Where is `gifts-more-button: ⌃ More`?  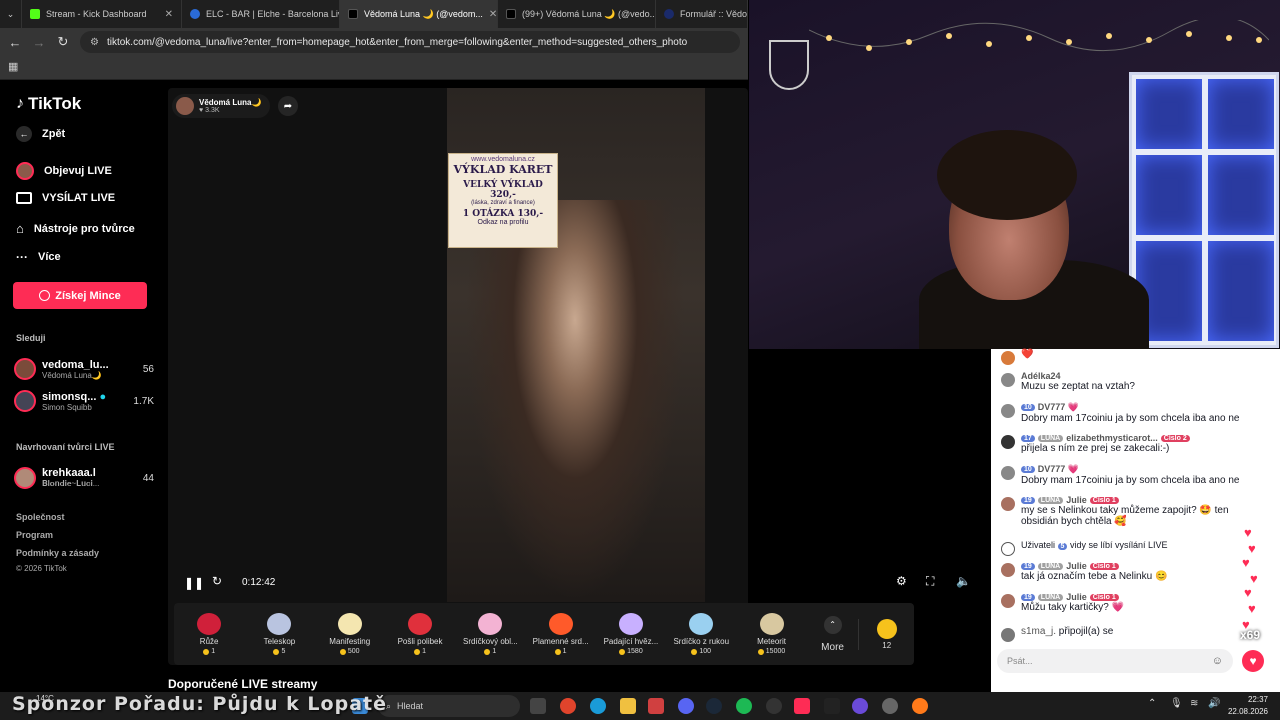
gifts-more-button: ⌃ More is located at coordinates (833, 634).